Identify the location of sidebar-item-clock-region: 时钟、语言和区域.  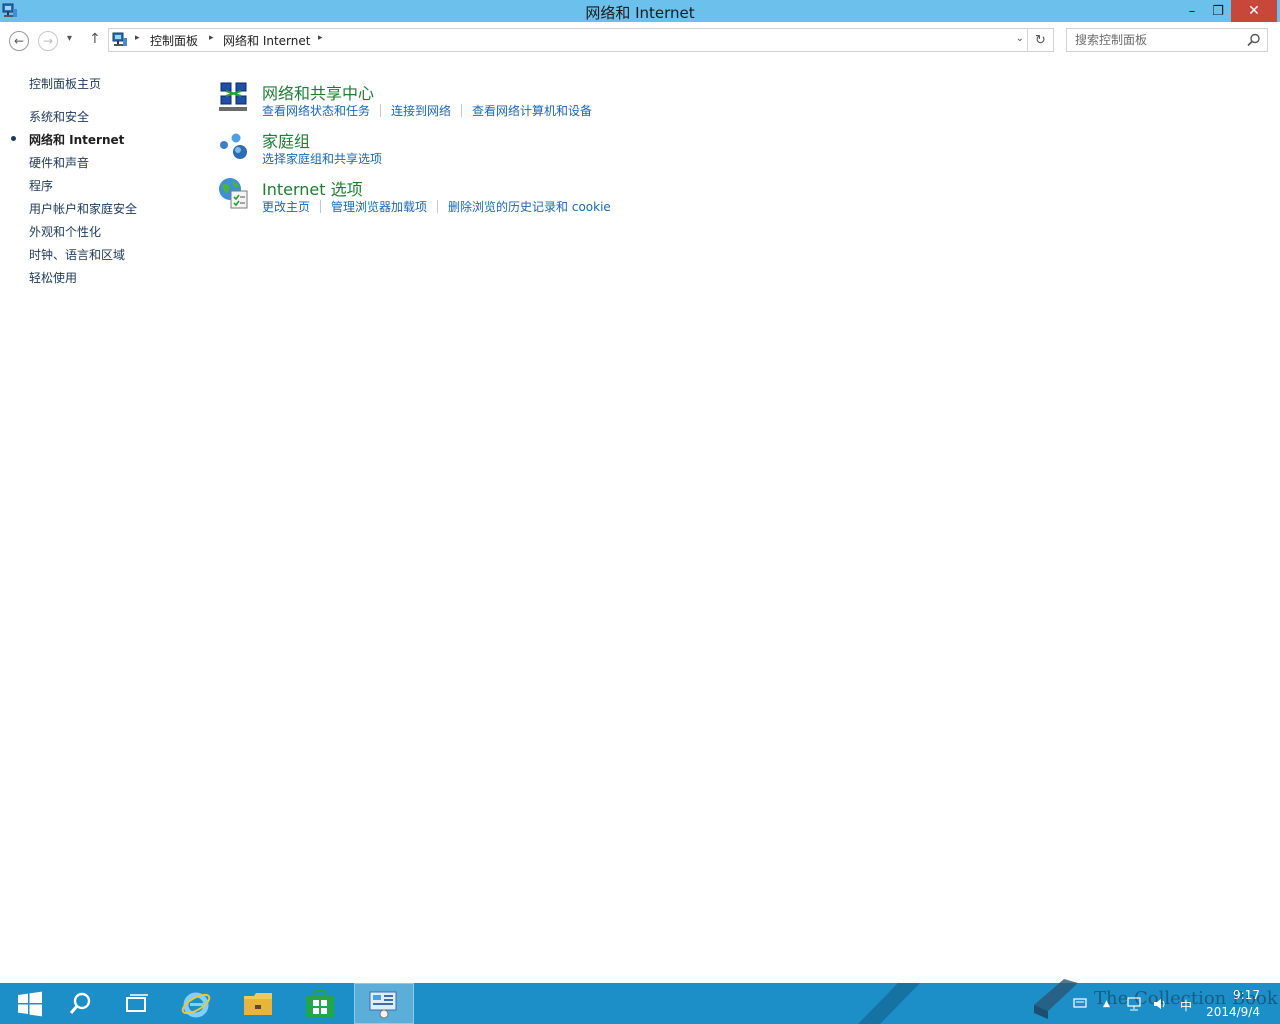
(77, 254).